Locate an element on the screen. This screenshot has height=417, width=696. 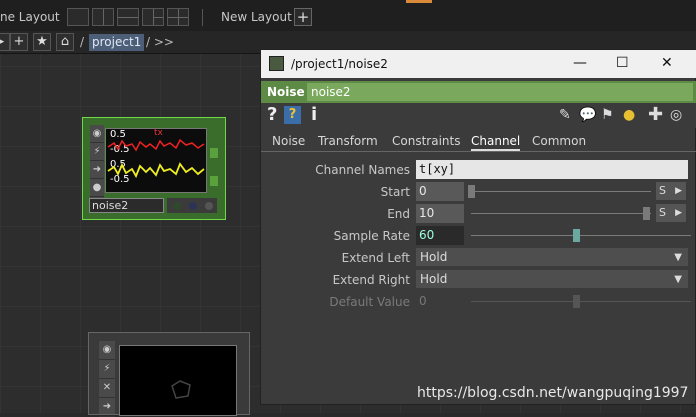
info-icon: i is located at coordinates (314, 114).